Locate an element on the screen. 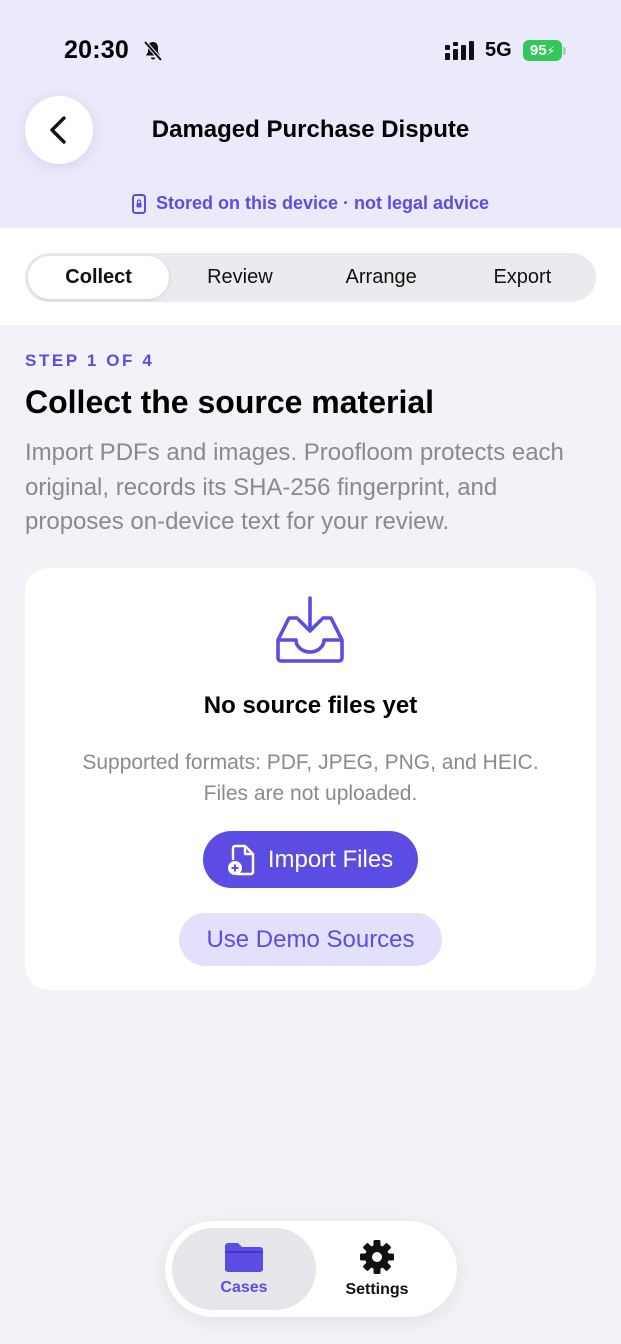 This screenshot has width=621, height=1344. signal-icon is located at coordinates (459, 50).